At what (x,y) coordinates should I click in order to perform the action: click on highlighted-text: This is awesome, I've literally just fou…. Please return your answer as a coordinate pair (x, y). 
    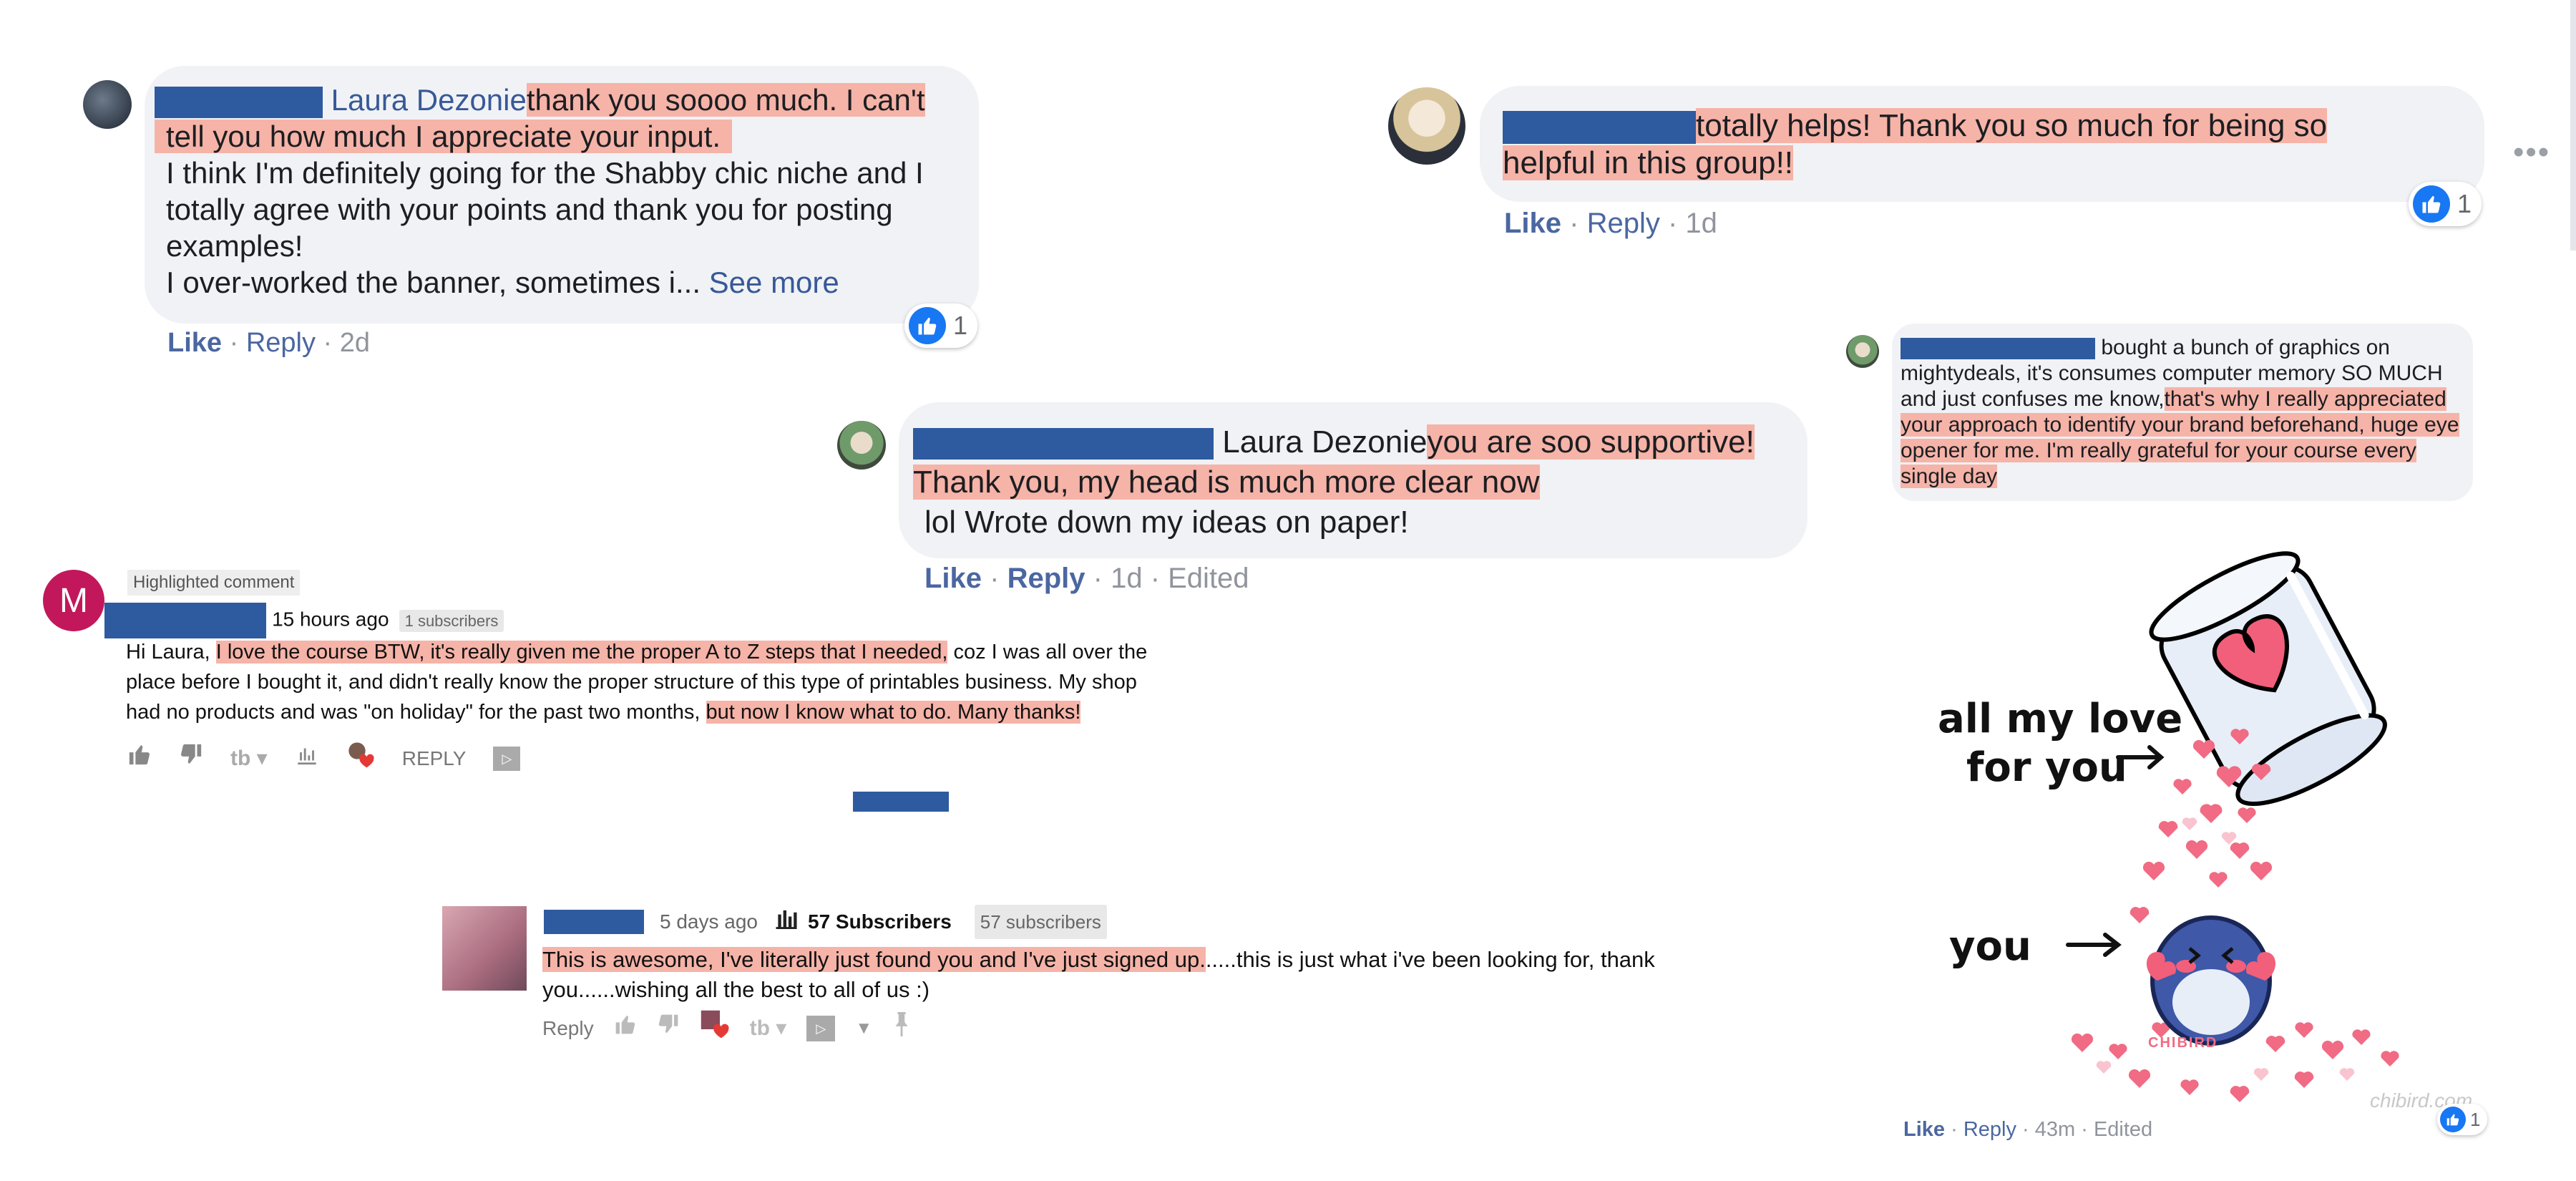
    Looking at the image, I should click on (874, 959).